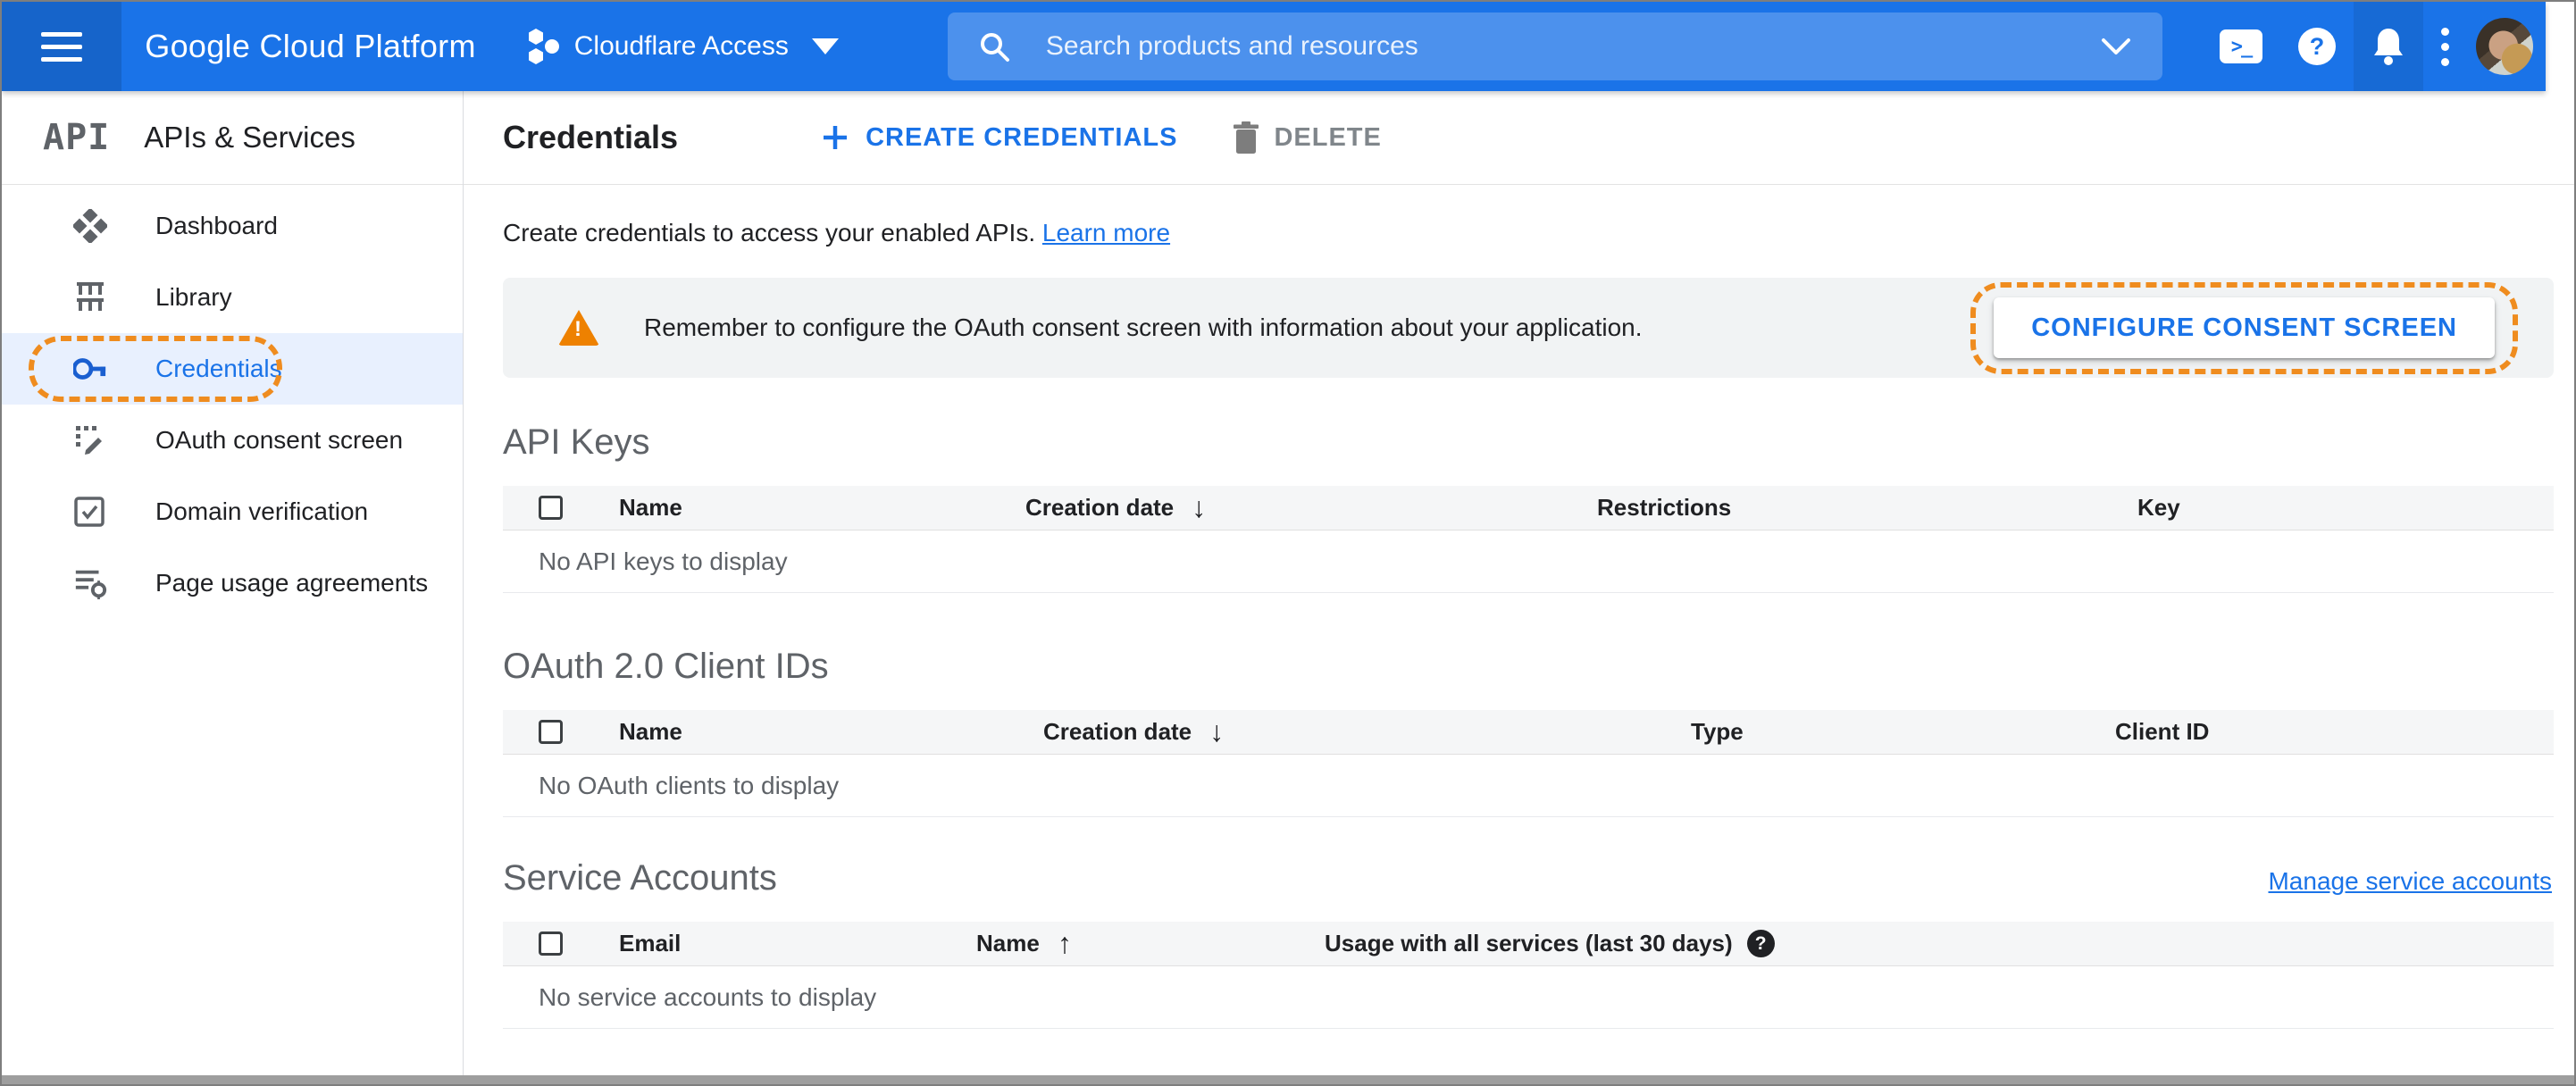 The image size is (2576, 1086). I want to click on column-header-name: Name ↑, so click(1151, 943).